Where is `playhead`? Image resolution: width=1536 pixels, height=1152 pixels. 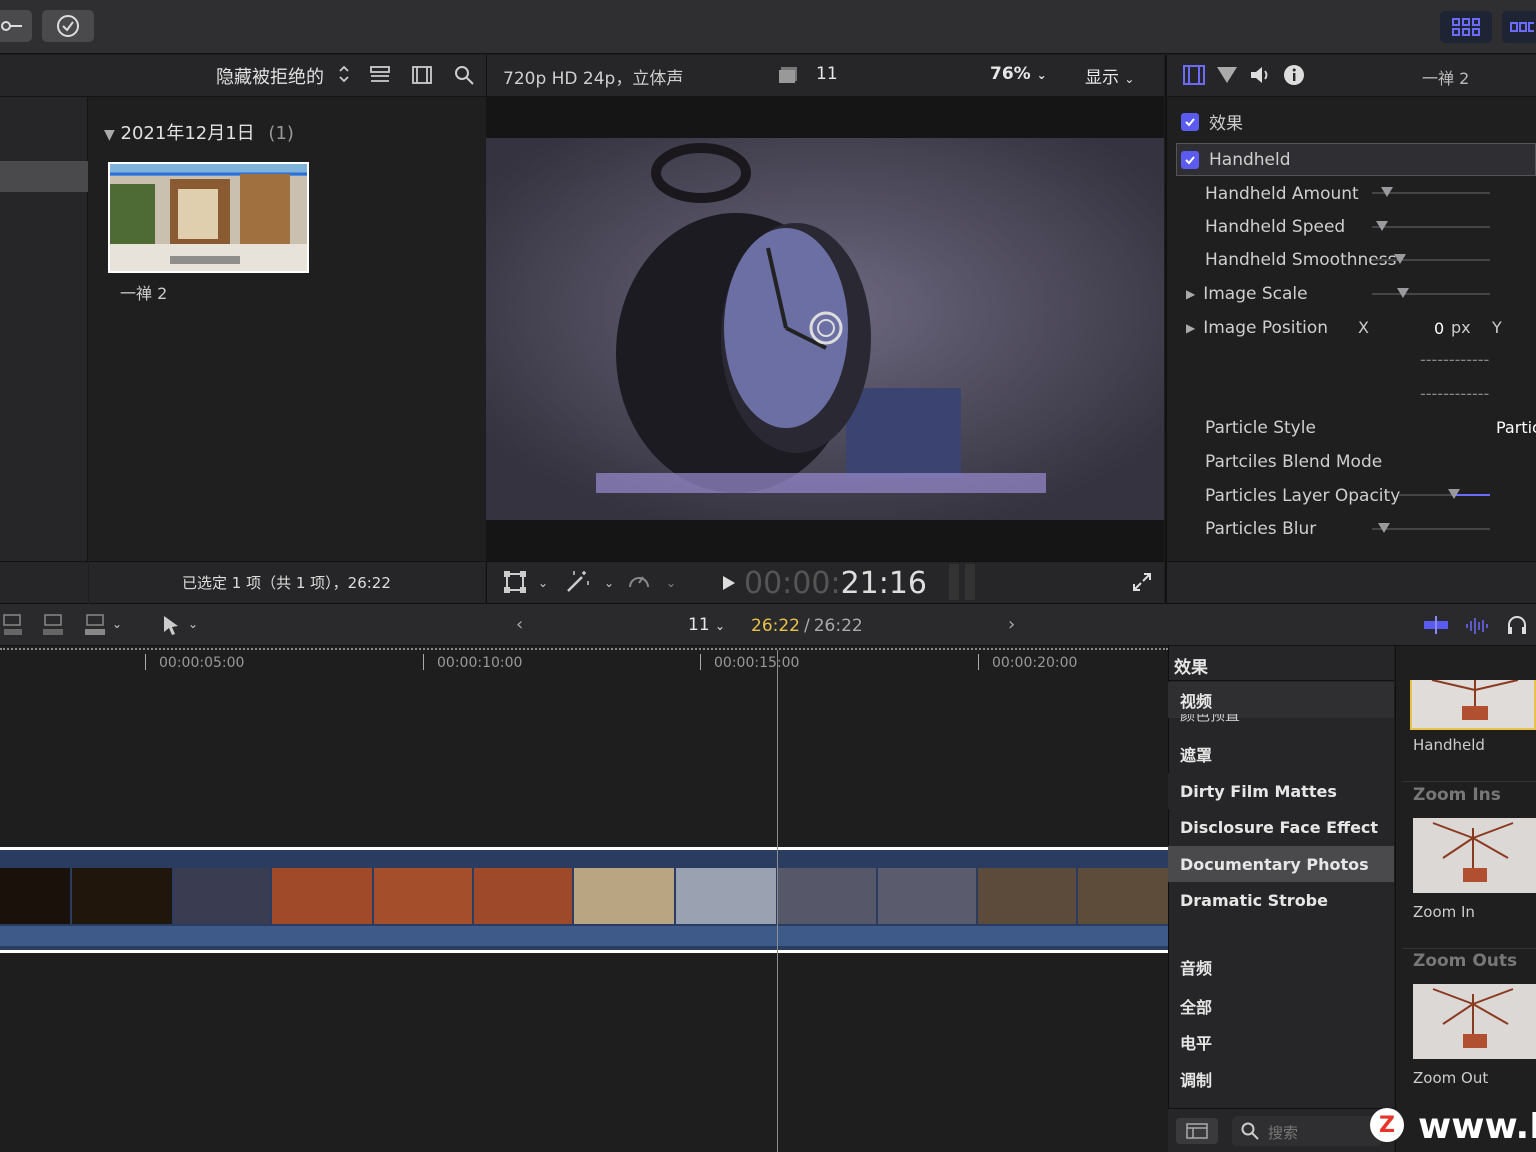
playhead is located at coordinates (777, 901).